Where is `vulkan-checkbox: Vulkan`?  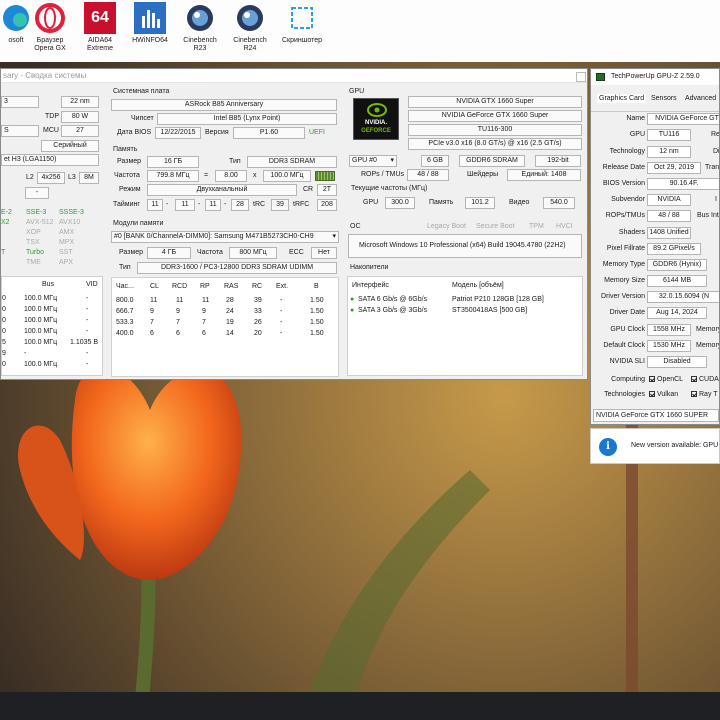 vulkan-checkbox: Vulkan is located at coordinates (663, 395).